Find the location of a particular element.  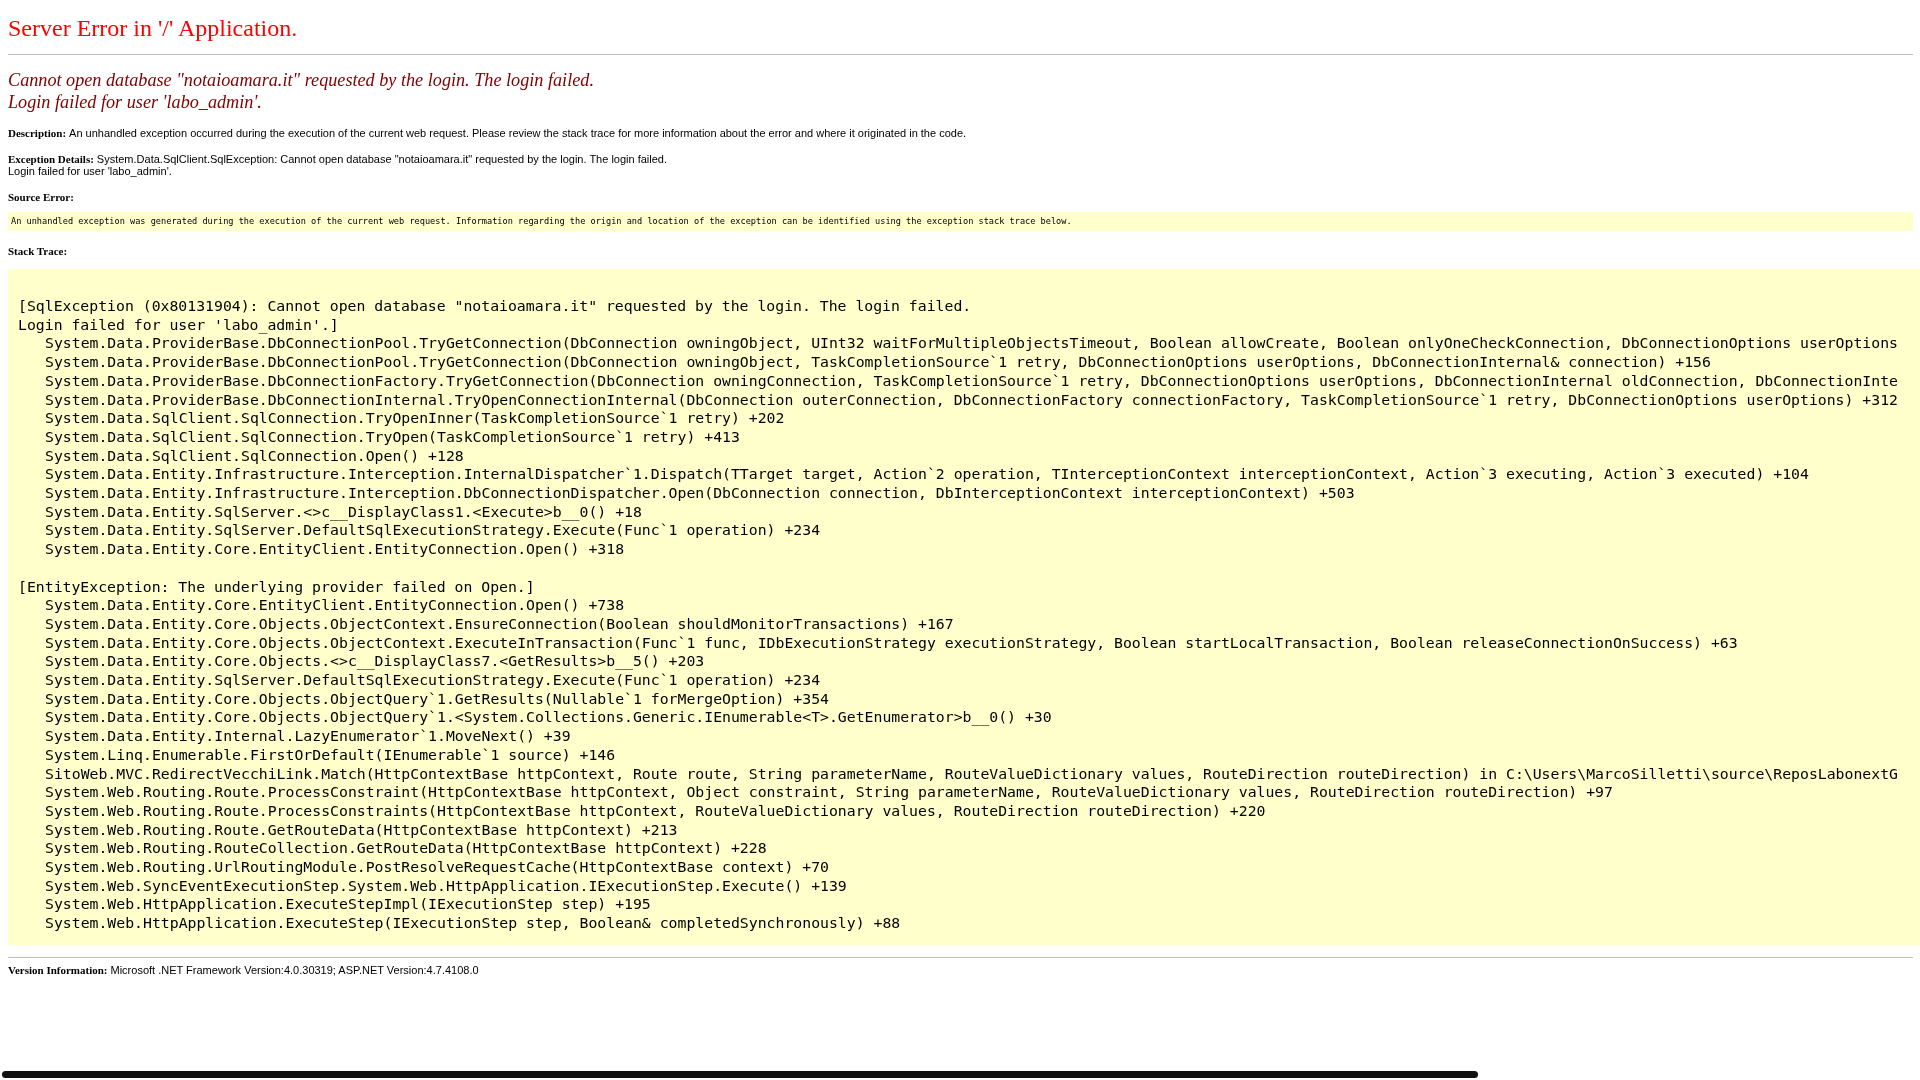

exception-header: Login failed for user 'labo_admin'.] is located at coordinates (178, 325).